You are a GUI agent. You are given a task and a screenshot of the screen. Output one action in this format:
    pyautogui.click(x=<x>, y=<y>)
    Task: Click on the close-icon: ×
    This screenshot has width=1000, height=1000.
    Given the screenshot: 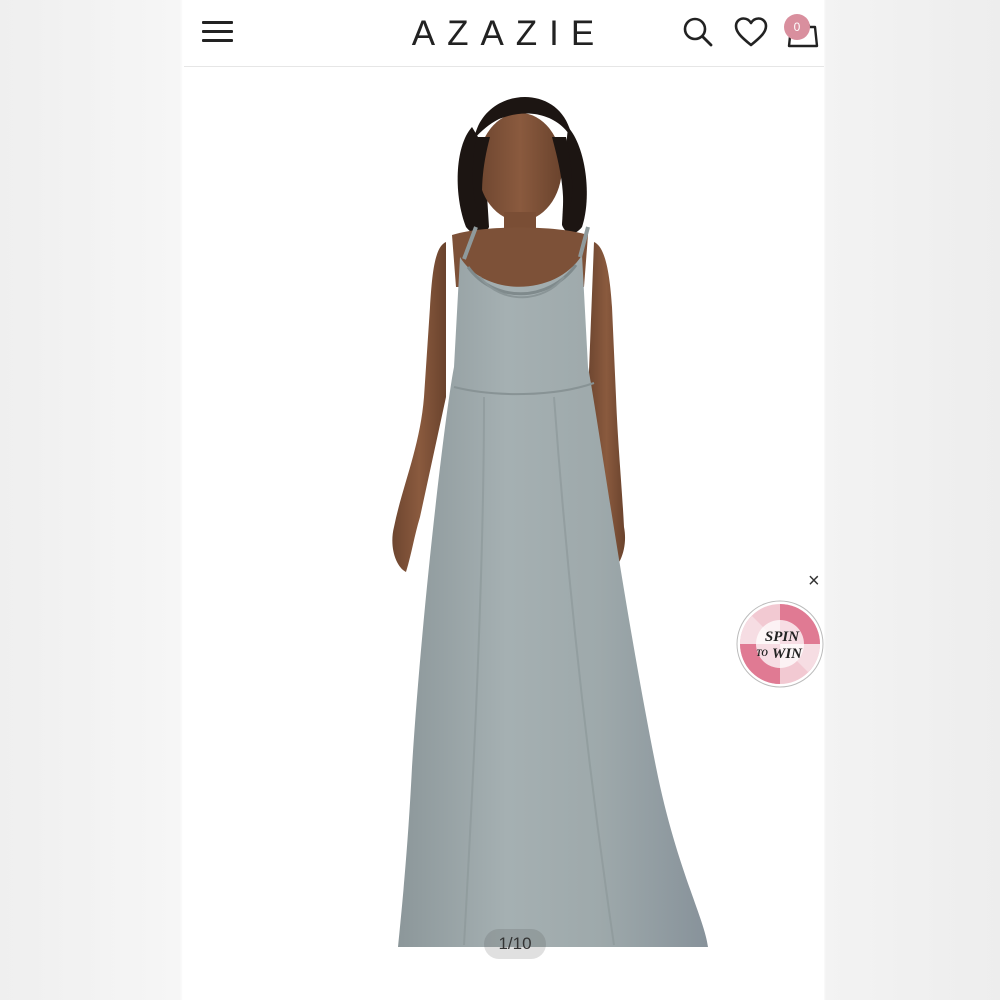 What is the action you would take?
    pyautogui.click(x=816, y=581)
    